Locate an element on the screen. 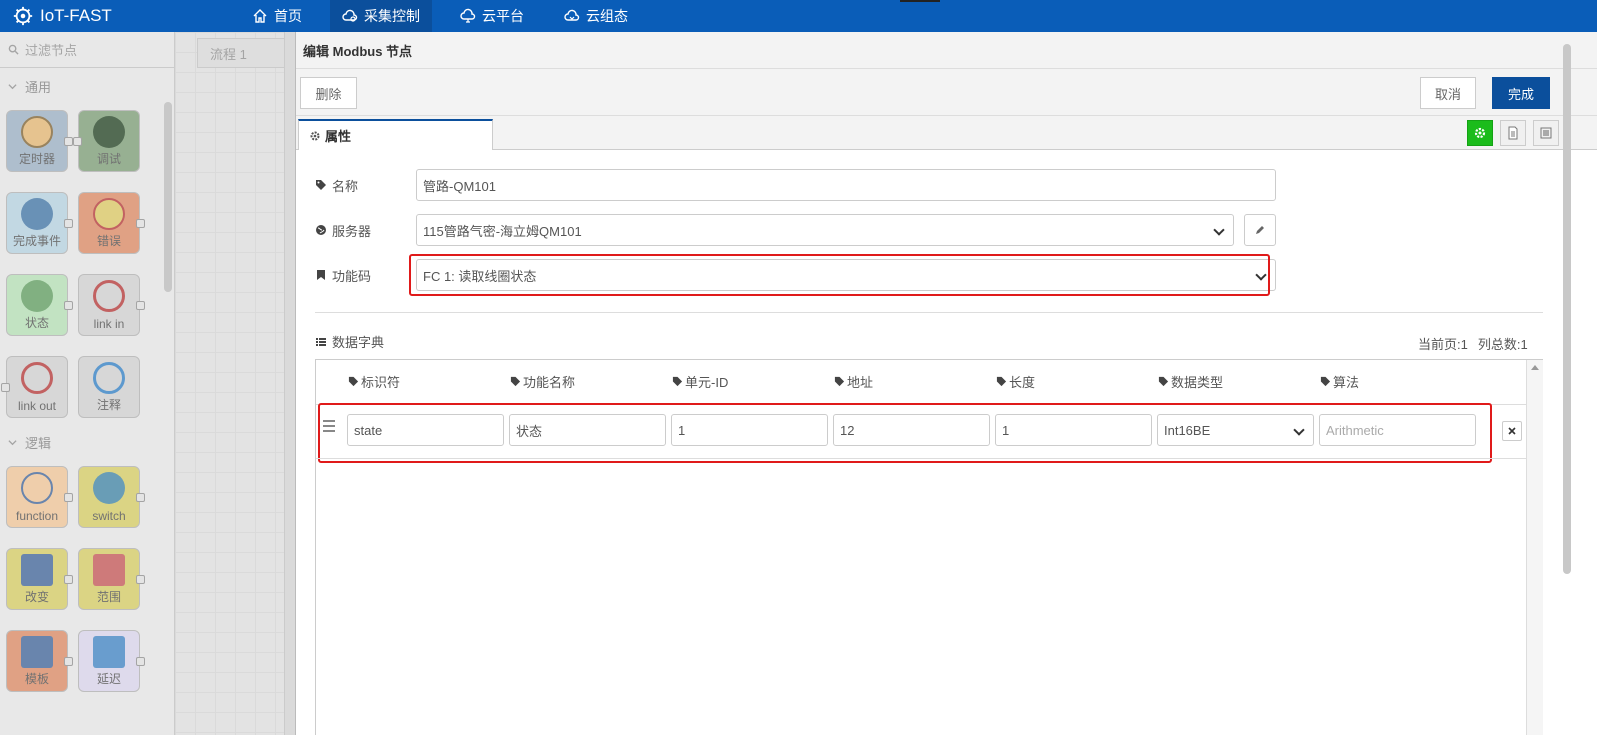 The image size is (1597, 735). pencil-icon is located at coordinates (1260, 230).